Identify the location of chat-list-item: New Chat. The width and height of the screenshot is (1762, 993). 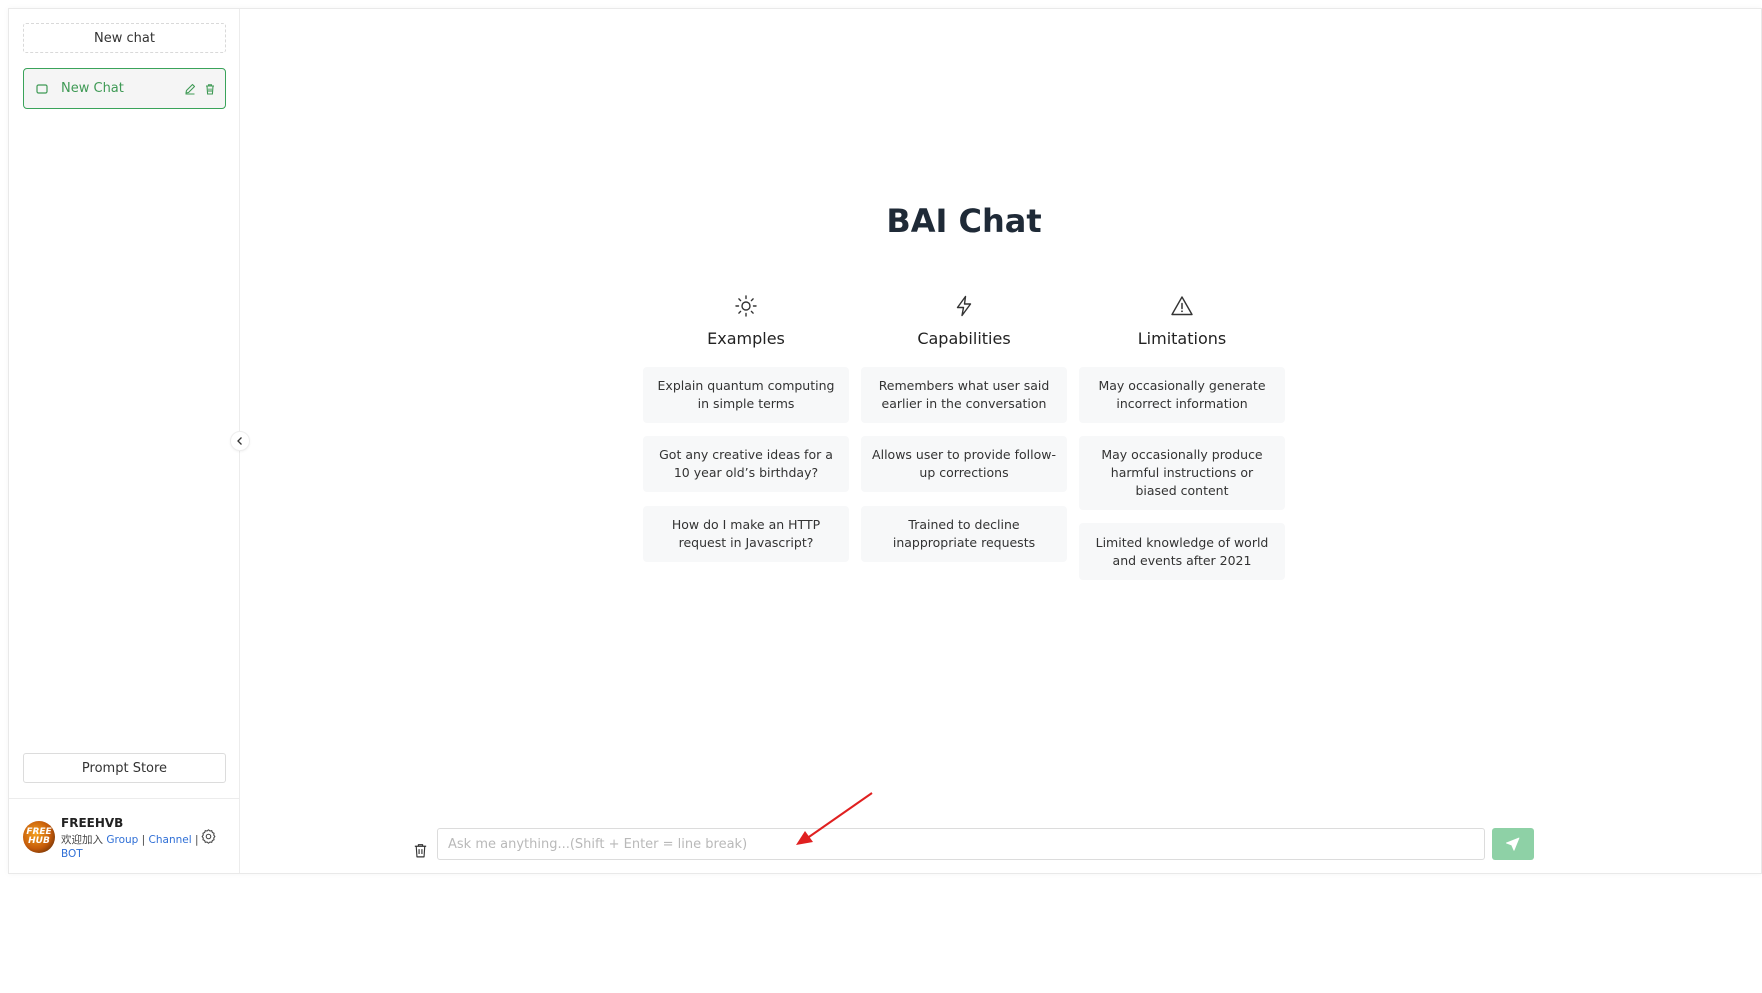
(124, 88).